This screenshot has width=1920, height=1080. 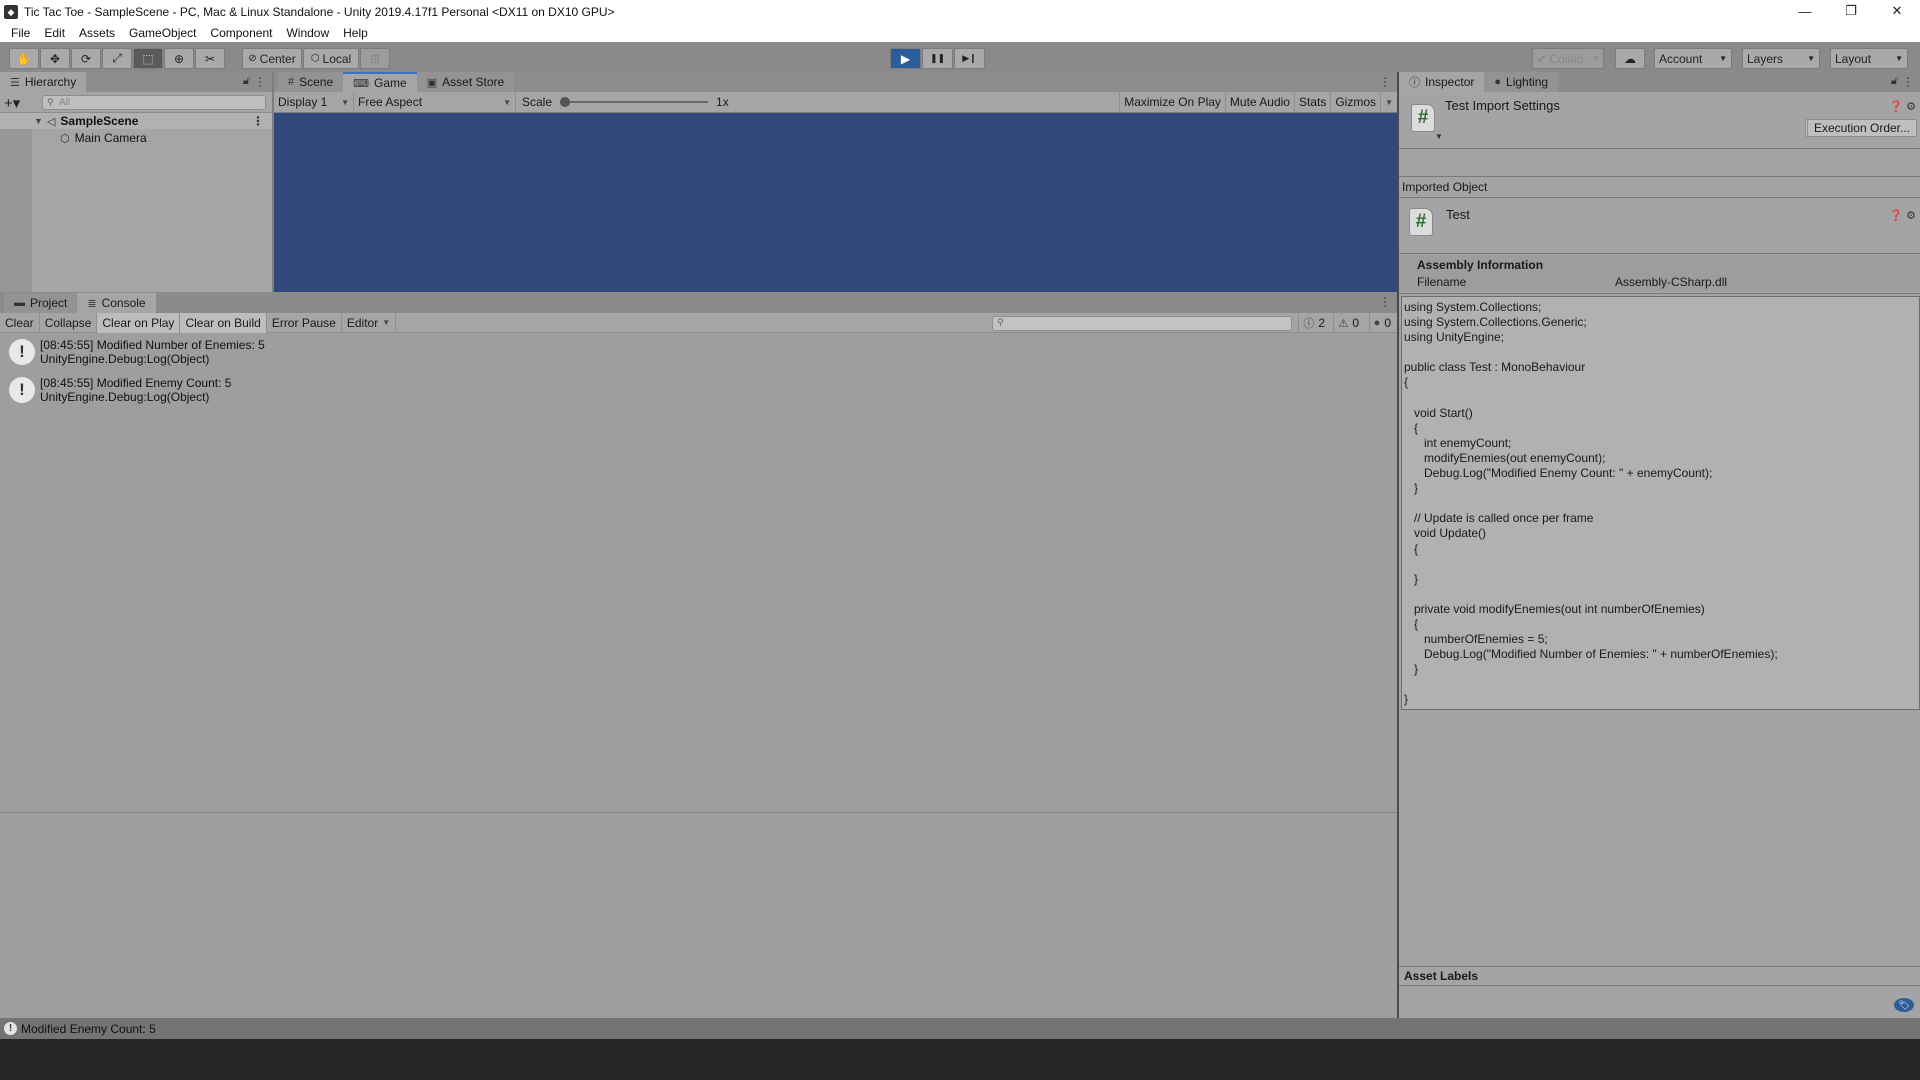 I want to click on tab-asset-store: ▣ Asset Store, so click(x=465, y=82).